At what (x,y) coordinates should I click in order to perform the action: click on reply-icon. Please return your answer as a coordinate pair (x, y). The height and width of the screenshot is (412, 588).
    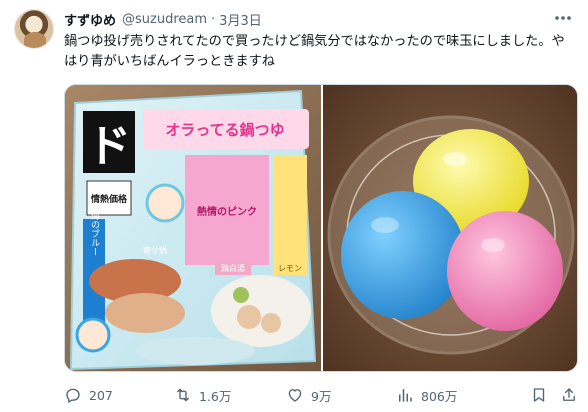
    Looking at the image, I should click on (73, 395).